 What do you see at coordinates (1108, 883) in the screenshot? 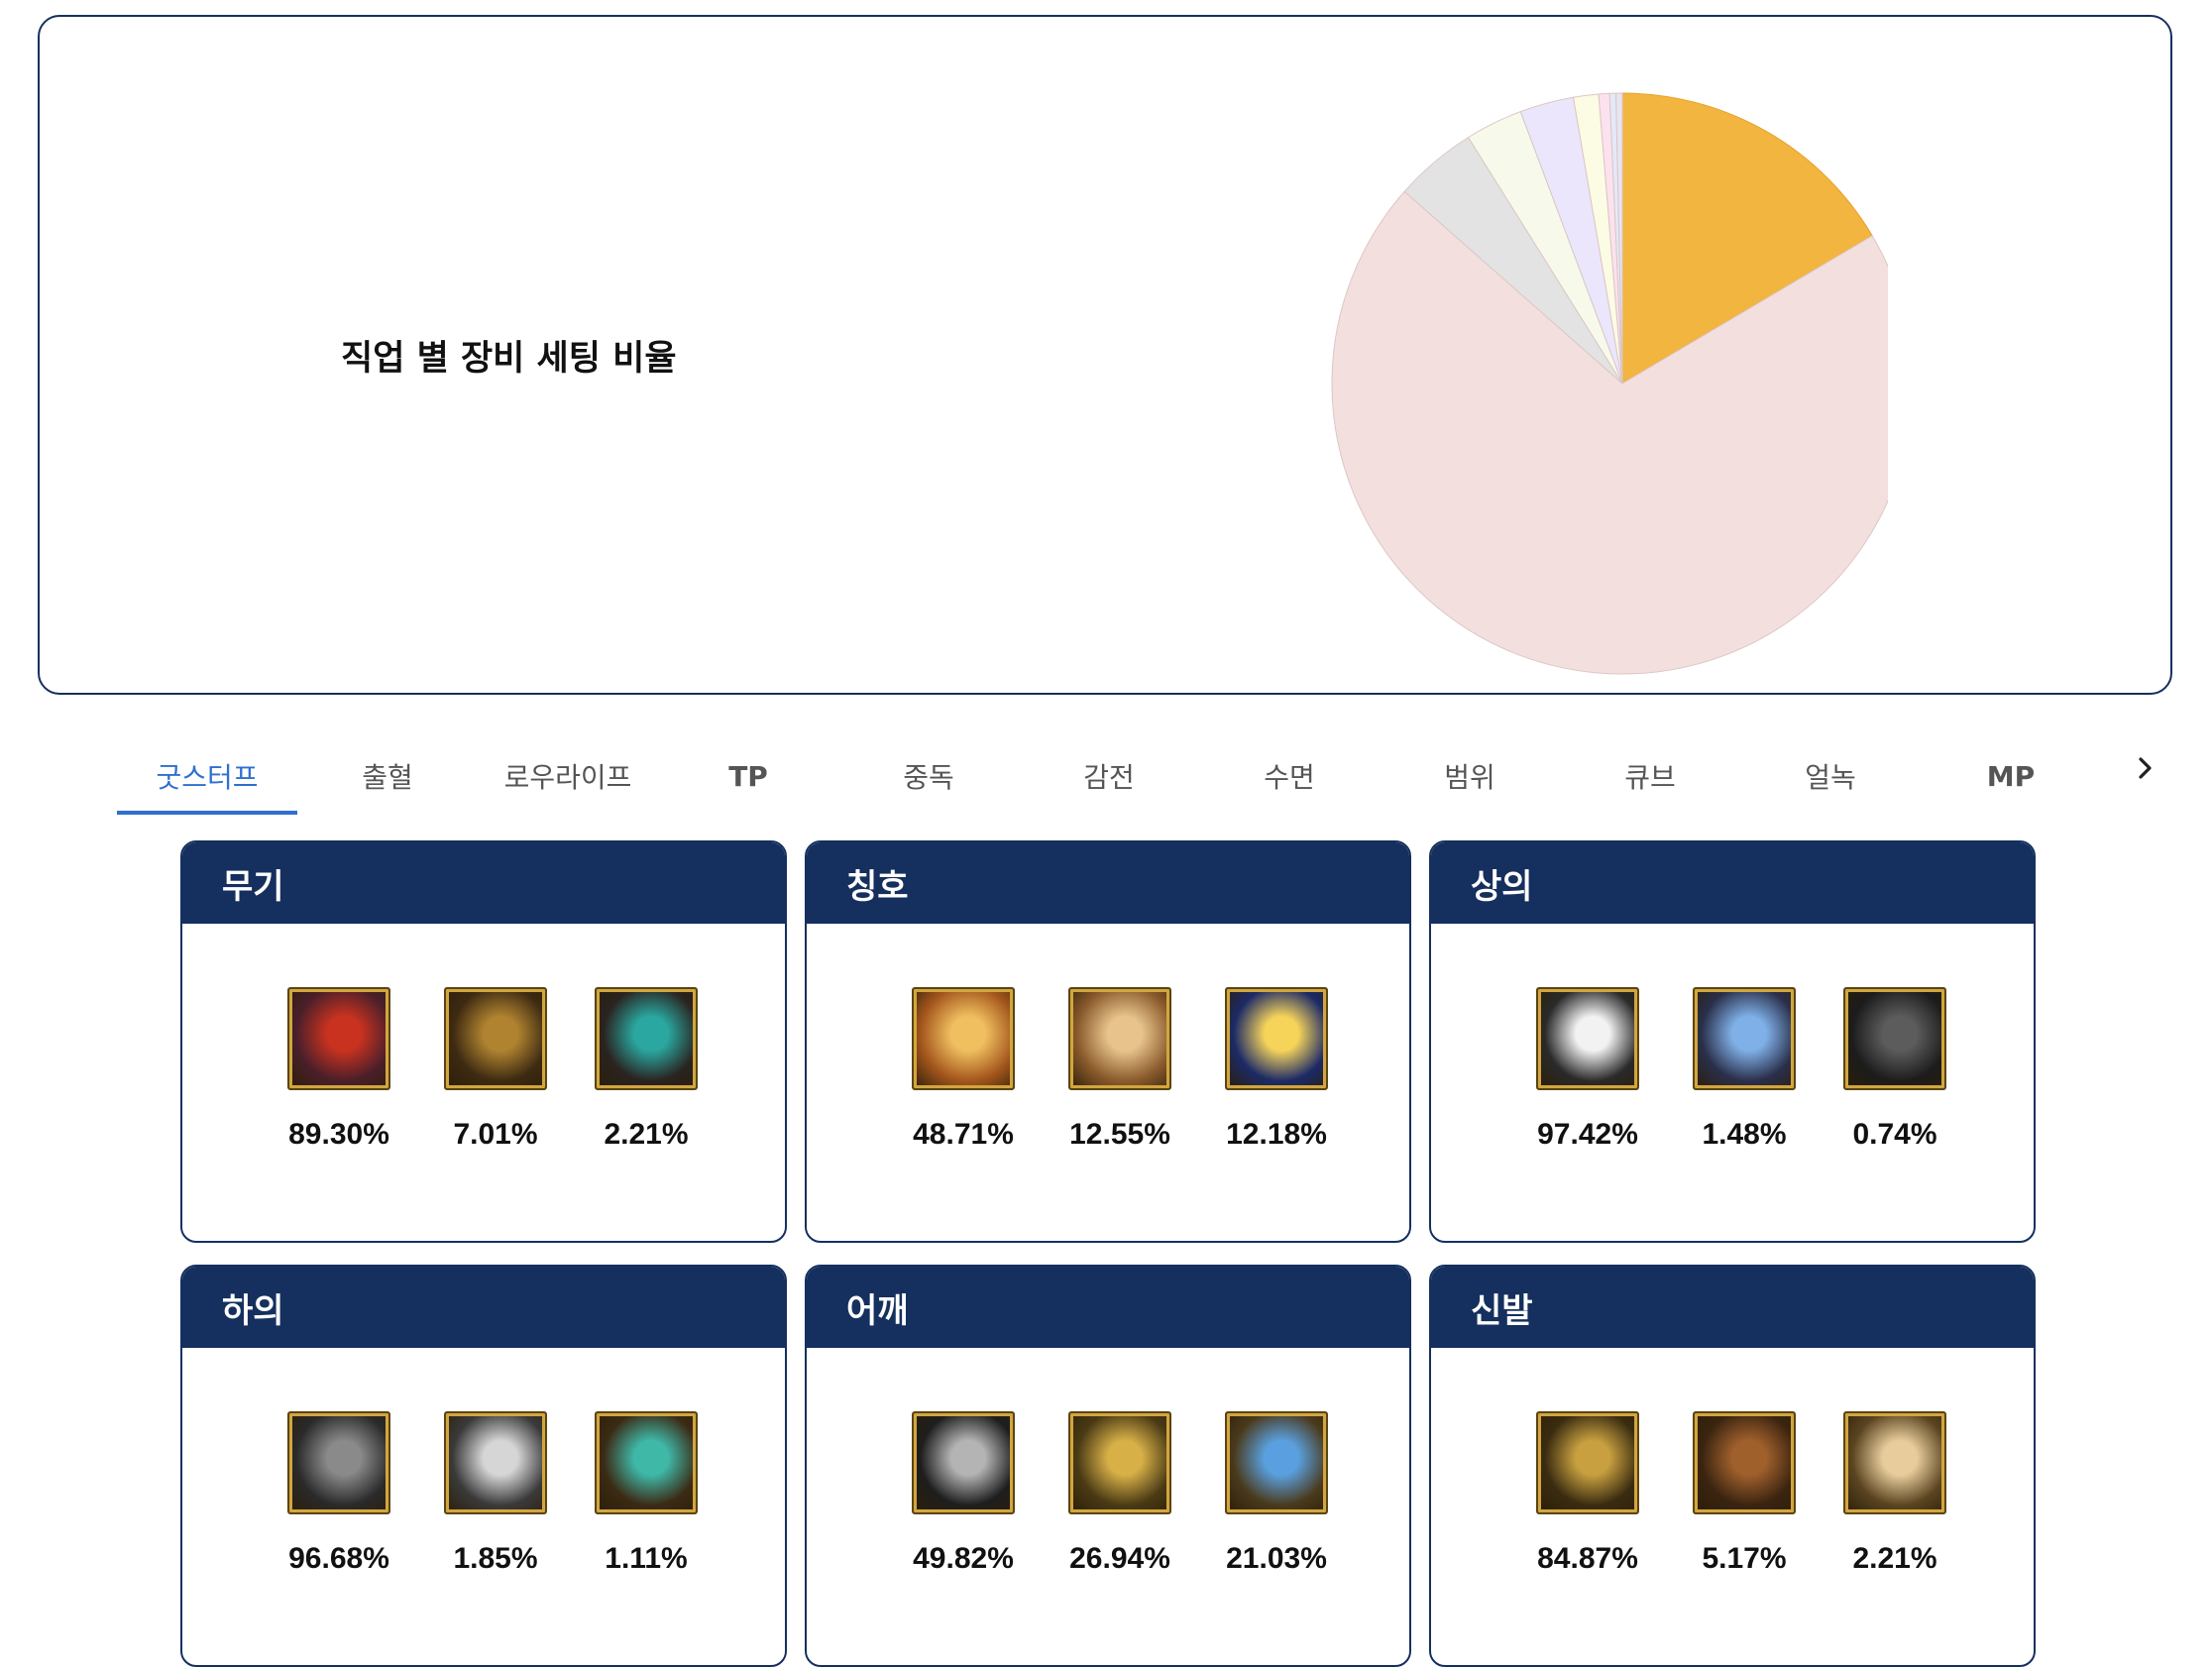
I see `card-title: 칭호` at bounding box center [1108, 883].